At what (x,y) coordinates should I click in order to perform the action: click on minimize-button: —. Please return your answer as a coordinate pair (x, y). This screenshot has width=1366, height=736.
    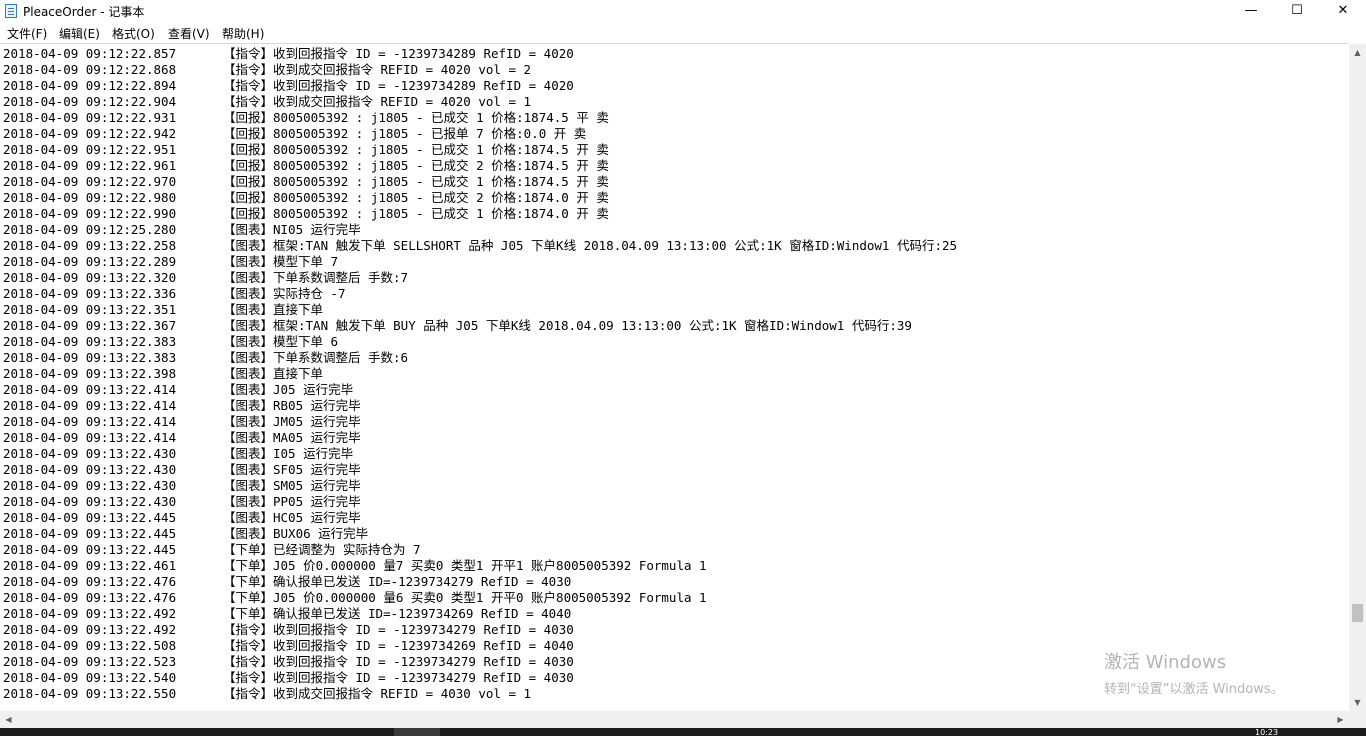
    Looking at the image, I should click on (1251, 11).